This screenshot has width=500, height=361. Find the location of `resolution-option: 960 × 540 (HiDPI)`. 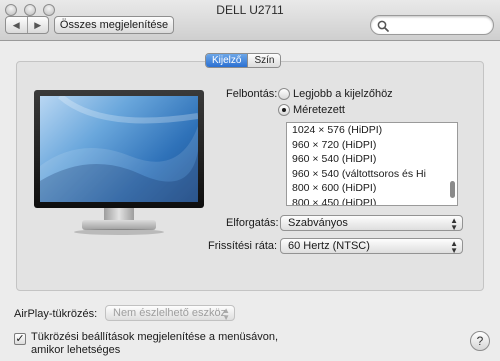

resolution-option: 960 × 540 (HiDPI) is located at coordinates (372, 159).